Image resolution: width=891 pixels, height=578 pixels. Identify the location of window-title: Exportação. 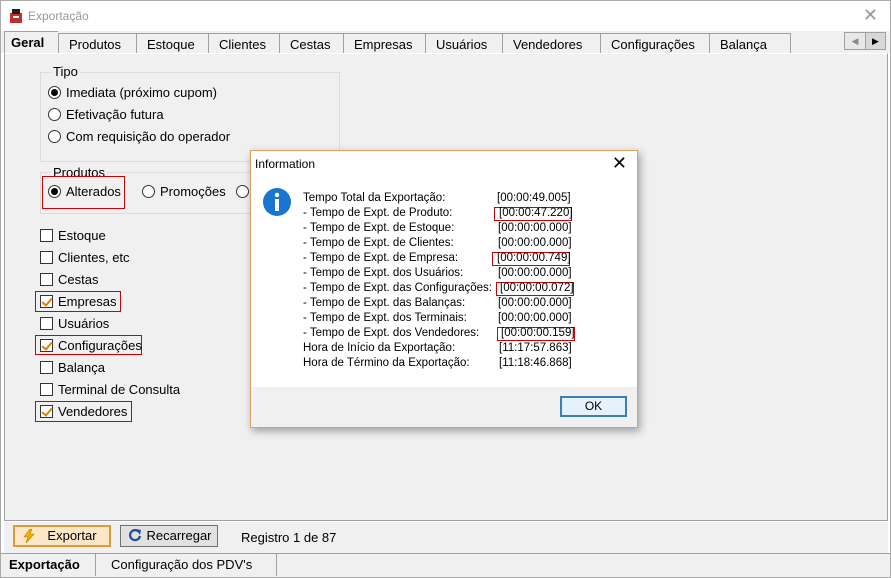
(58, 16).